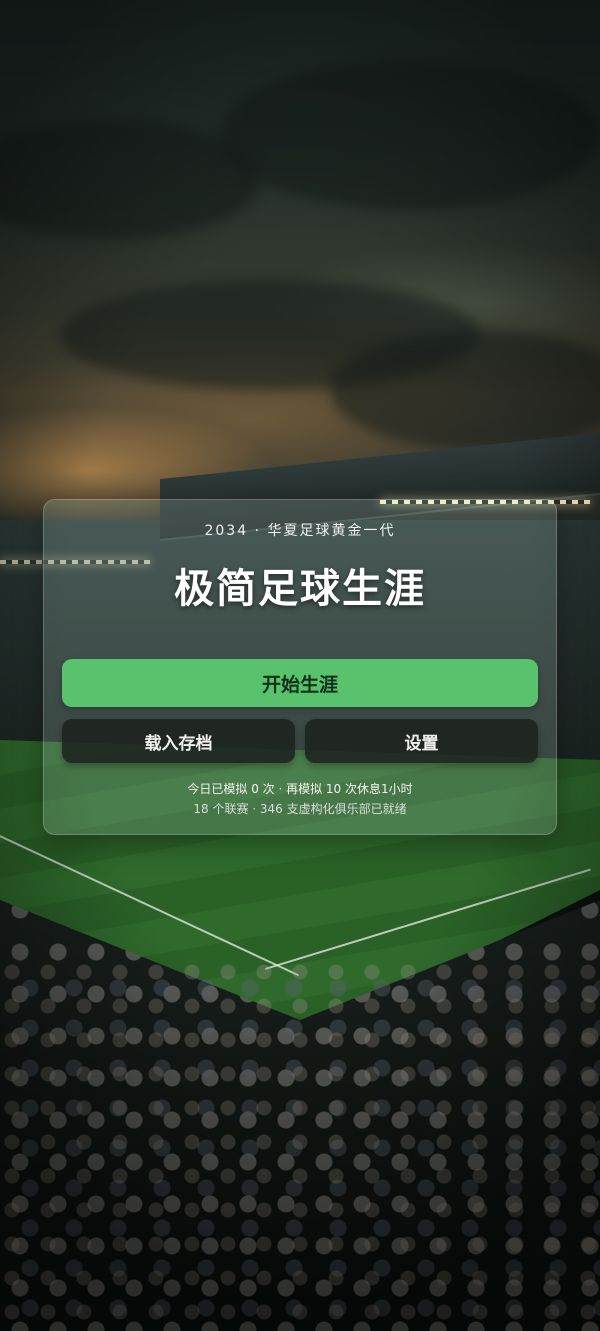  I want to click on game-title: 极简足球生涯, so click(300, 589).